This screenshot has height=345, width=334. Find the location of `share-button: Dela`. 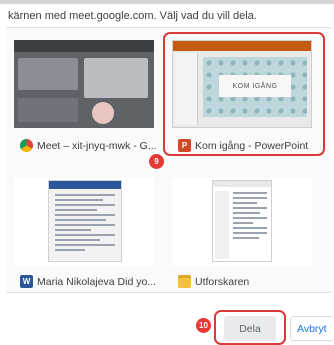

share-button: Dela is located at coordinates (250, 328).